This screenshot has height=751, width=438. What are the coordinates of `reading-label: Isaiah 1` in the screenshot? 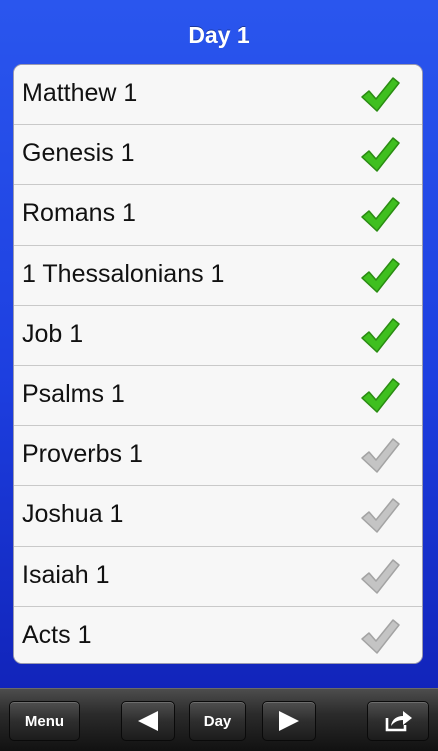 It's located at (66, 574).